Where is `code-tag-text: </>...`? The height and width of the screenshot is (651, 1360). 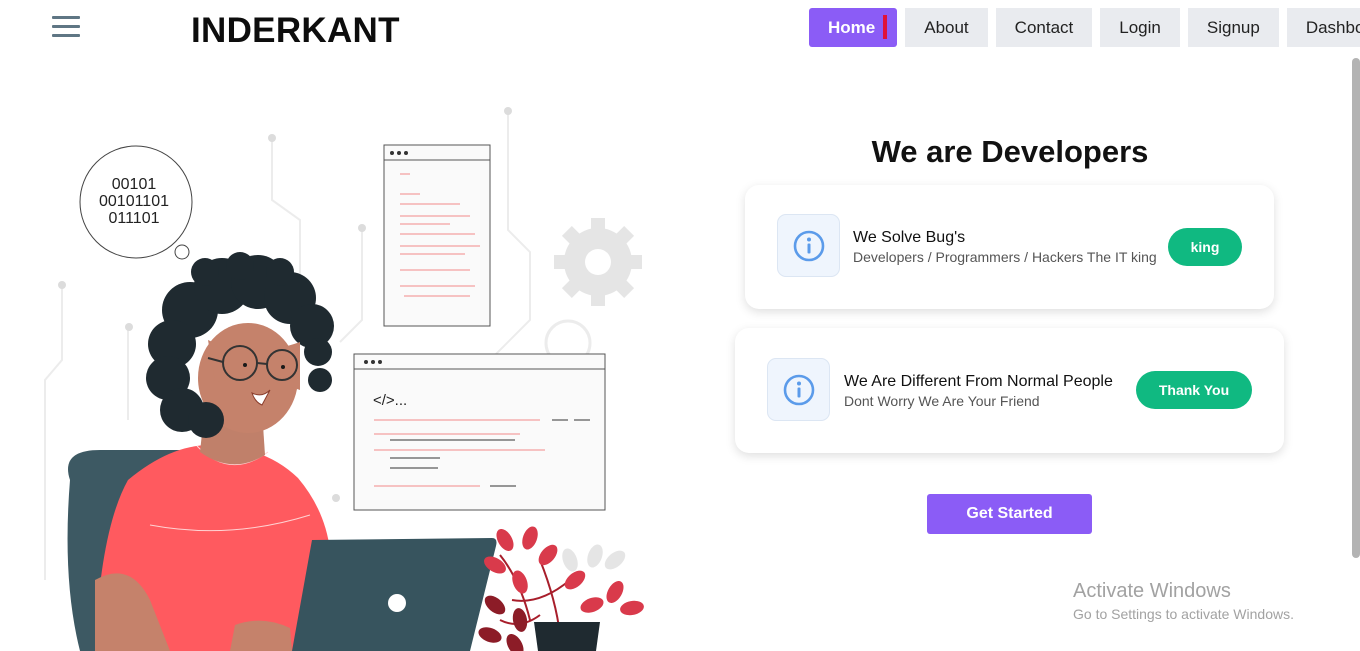 code-tag-text: </>... is located at coordinates (390, 400).